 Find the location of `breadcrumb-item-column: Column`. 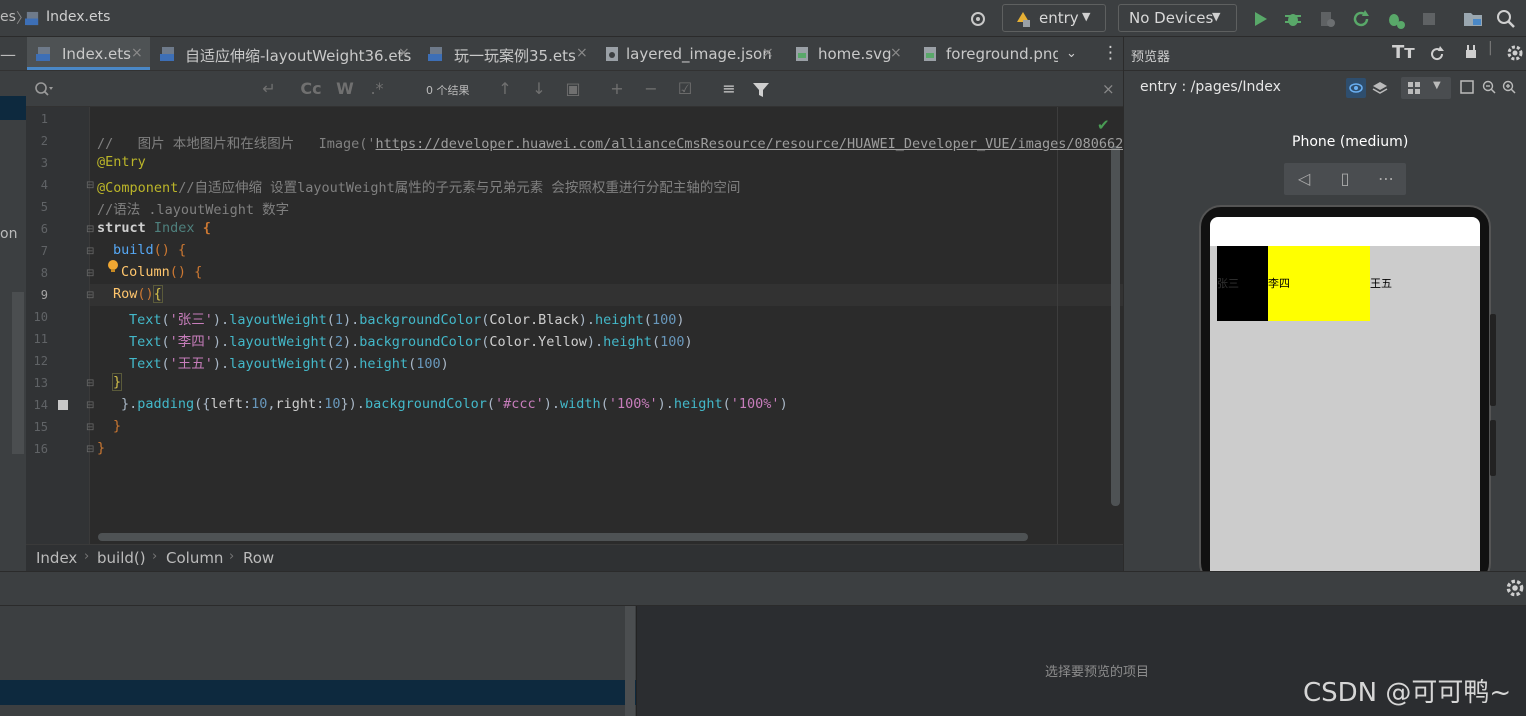

breadcrumb-item-column: Column is located at coordinates (194, 558).